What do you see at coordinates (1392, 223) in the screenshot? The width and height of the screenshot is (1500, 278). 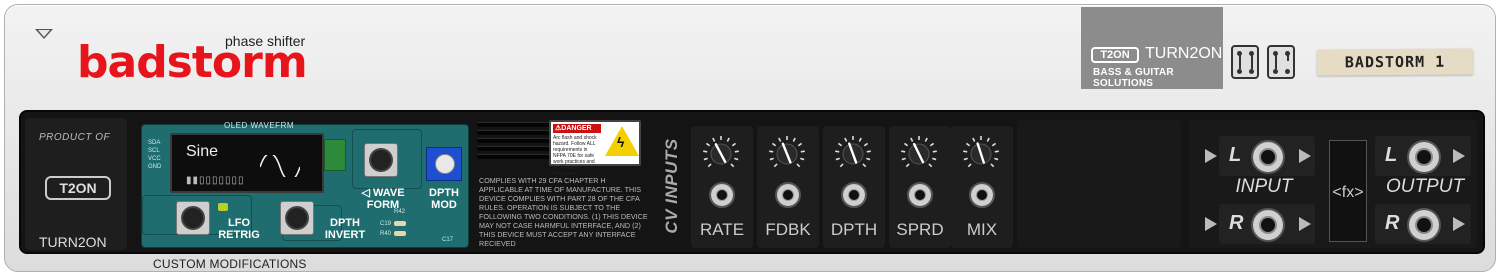 I see `output-right-label: R` at bounding box center [1392, 223].